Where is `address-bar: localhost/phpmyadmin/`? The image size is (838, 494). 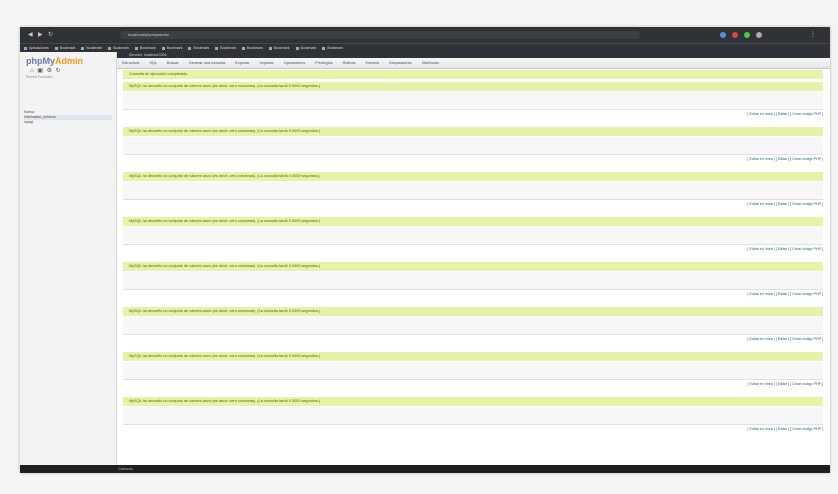
address-bar: localhost/phpmyadmin/ is located at coordinates (380, 35).